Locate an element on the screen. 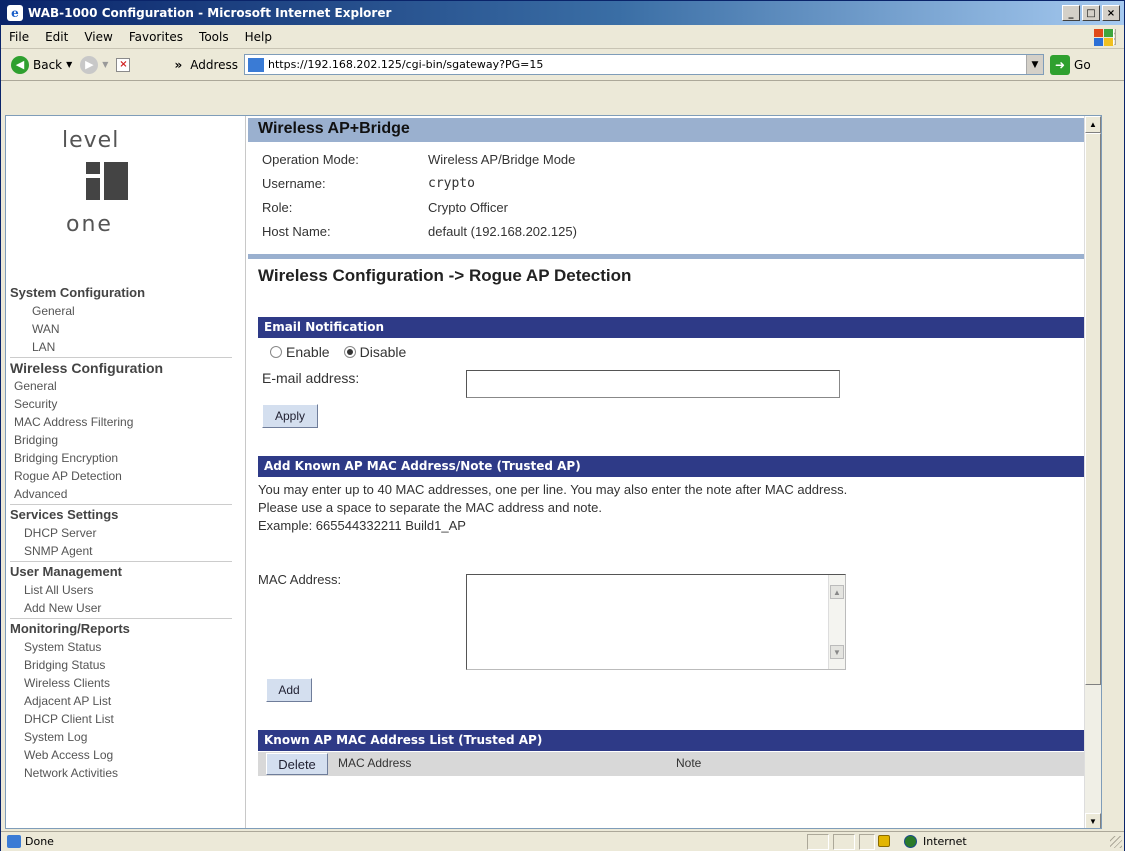 This screenshot has height=851, width=1125. delete-button: Delete is located at coordinates (297, 764).